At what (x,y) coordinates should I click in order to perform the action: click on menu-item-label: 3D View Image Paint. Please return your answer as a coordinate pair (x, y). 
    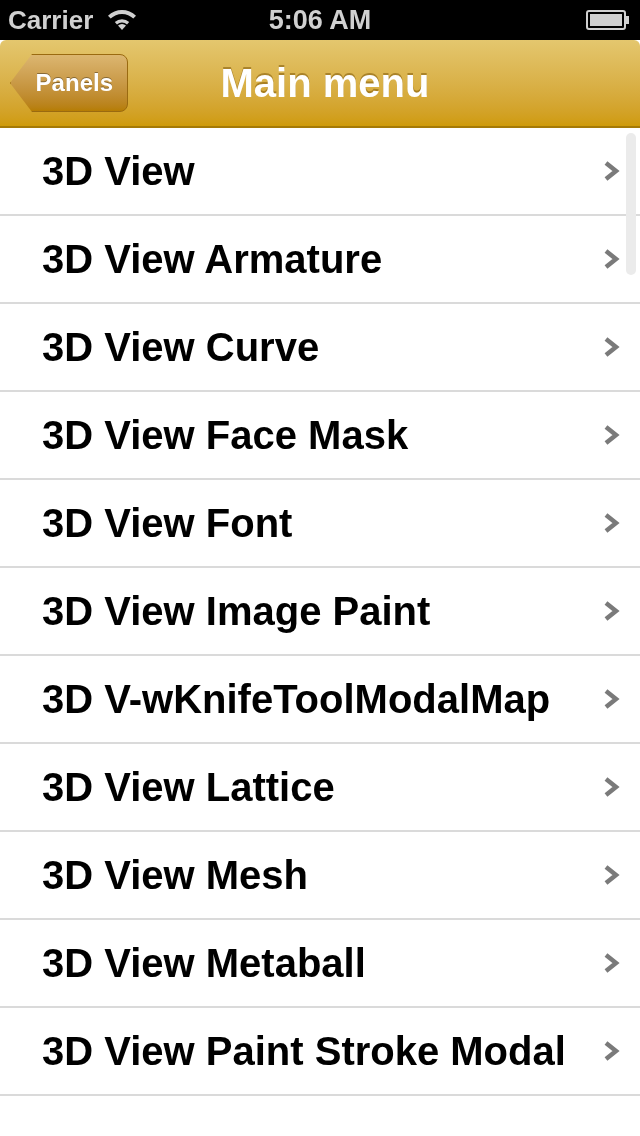
    Looking at the image, I should click on (237, 611).